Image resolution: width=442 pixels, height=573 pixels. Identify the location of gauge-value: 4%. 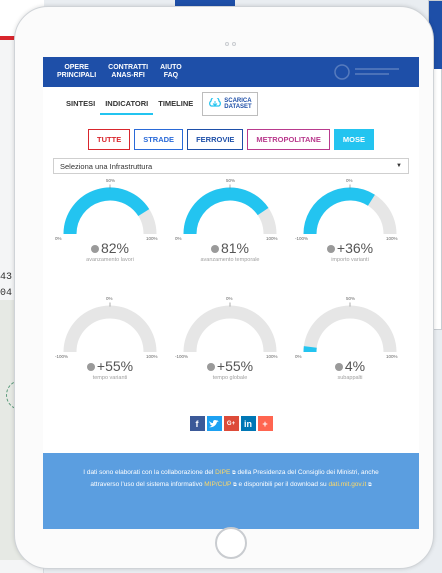
(350, 366).